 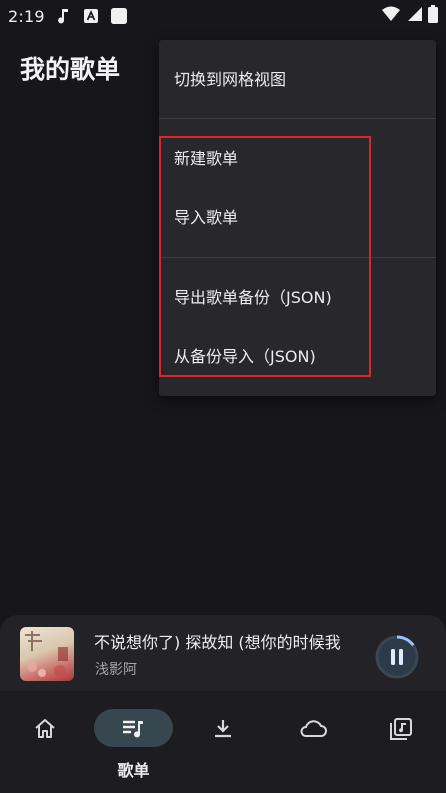 What do you see at coordinates (414, 16) in the screenshot?
I see `cellular-signal-icon` at bounding box center [414, 16].